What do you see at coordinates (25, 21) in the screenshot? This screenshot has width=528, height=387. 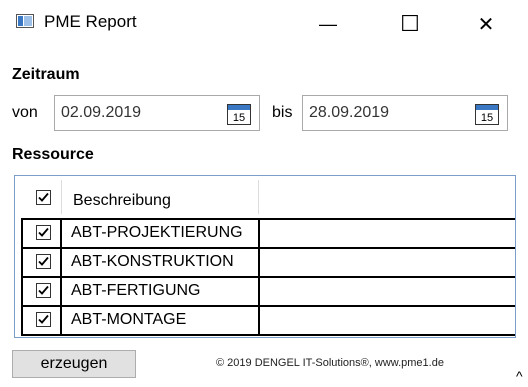 I see `app-icon` at bounding box center [25, 21].